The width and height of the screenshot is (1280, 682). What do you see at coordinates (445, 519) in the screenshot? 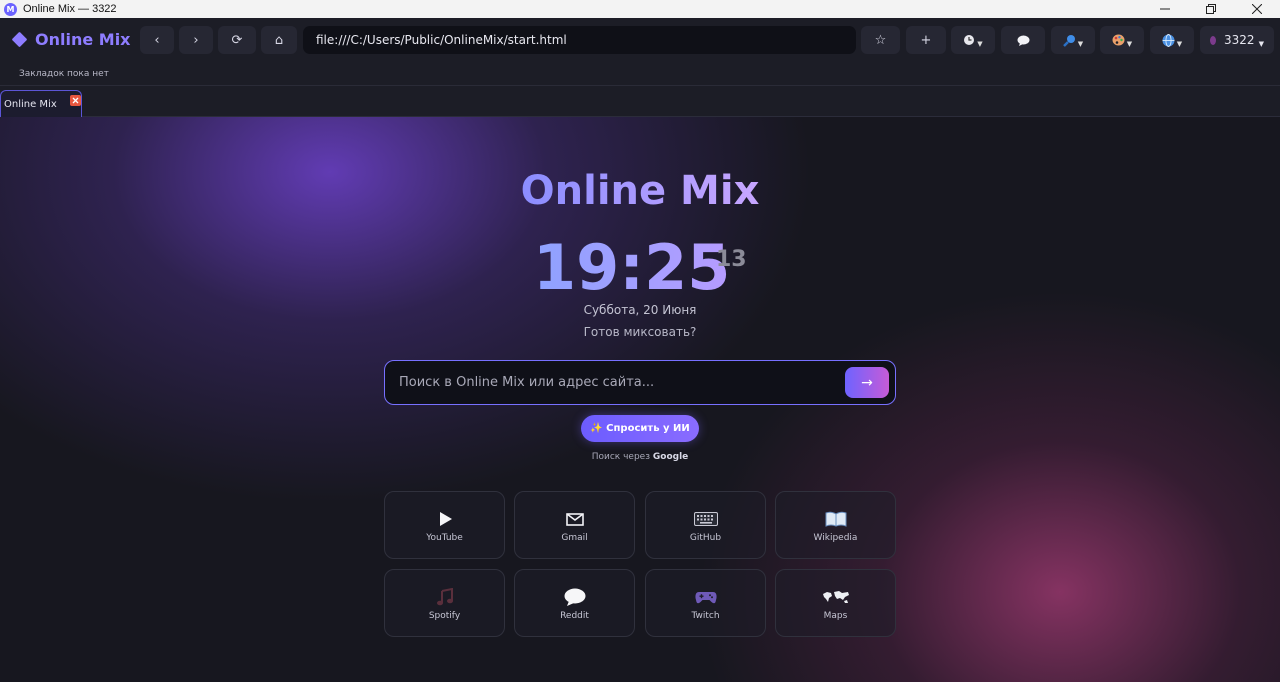
I see `play-icon` at bounding box center [445, 519].